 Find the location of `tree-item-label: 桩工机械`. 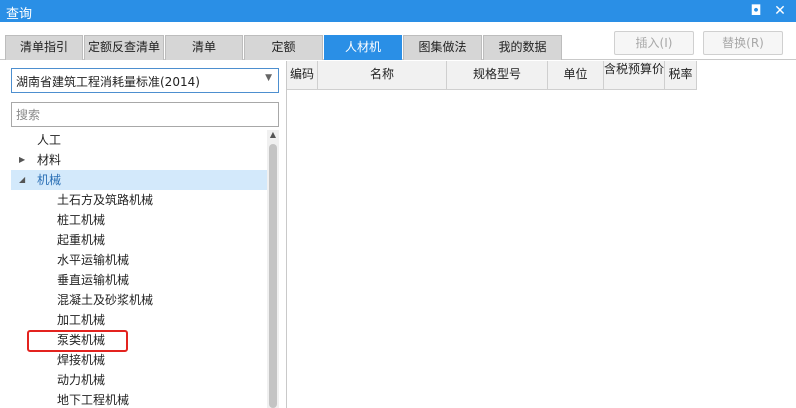

tree-item-label: 桩工机械 is located at coordinates (81, 220).